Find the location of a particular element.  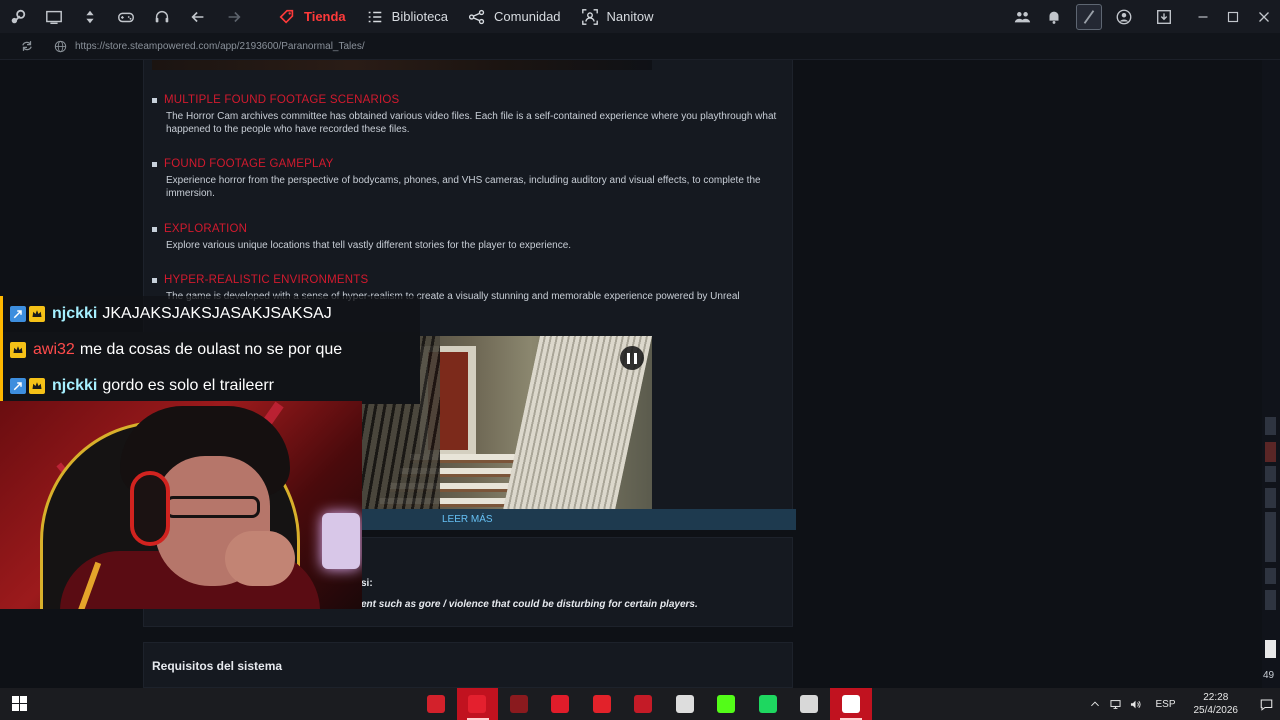

feature-title: MULTIPLE FOUND FOOTAGE SCENARIOS is located at coordinates (467, 100).